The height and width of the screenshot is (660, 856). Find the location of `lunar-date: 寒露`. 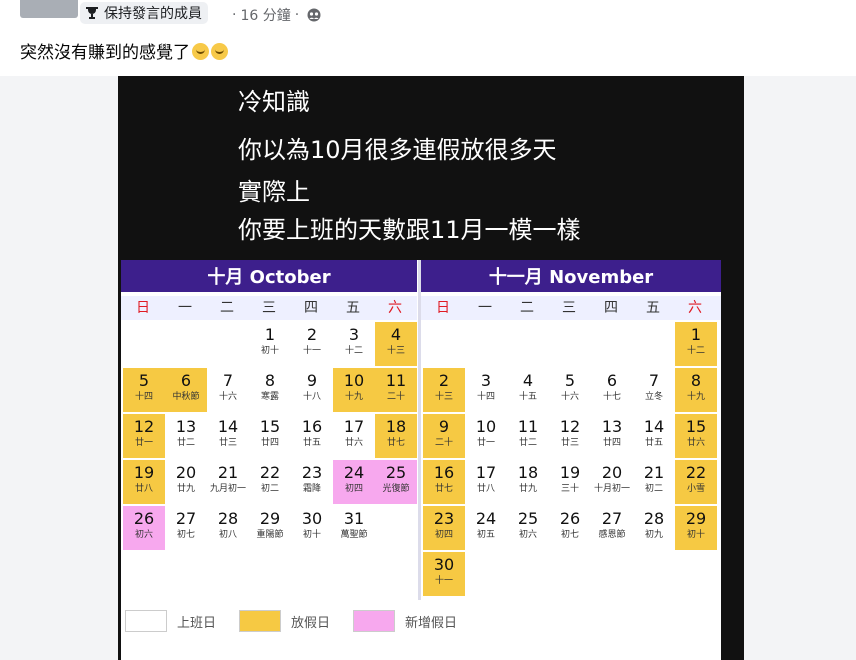

lunar-date: 寒露 is located at coordinates (269, 397).